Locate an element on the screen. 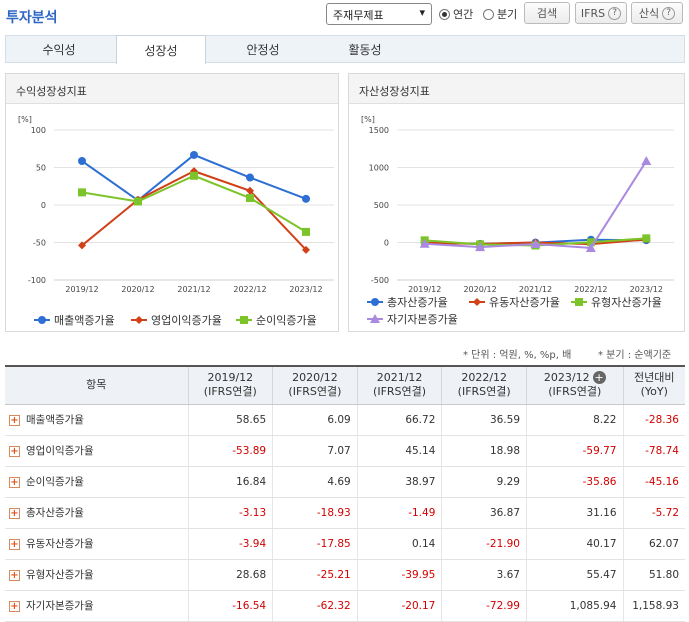  value-cell: 6.09 is located at coordinates (315, 420).